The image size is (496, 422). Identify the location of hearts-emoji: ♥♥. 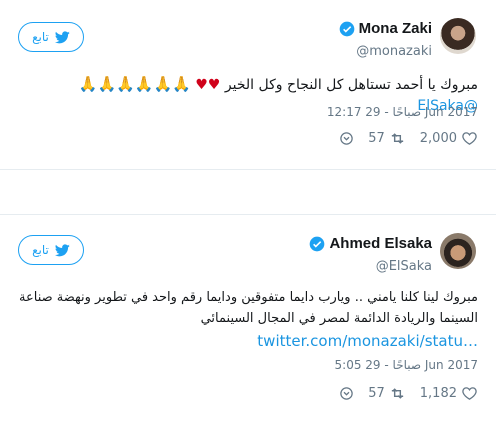
(208, 85).